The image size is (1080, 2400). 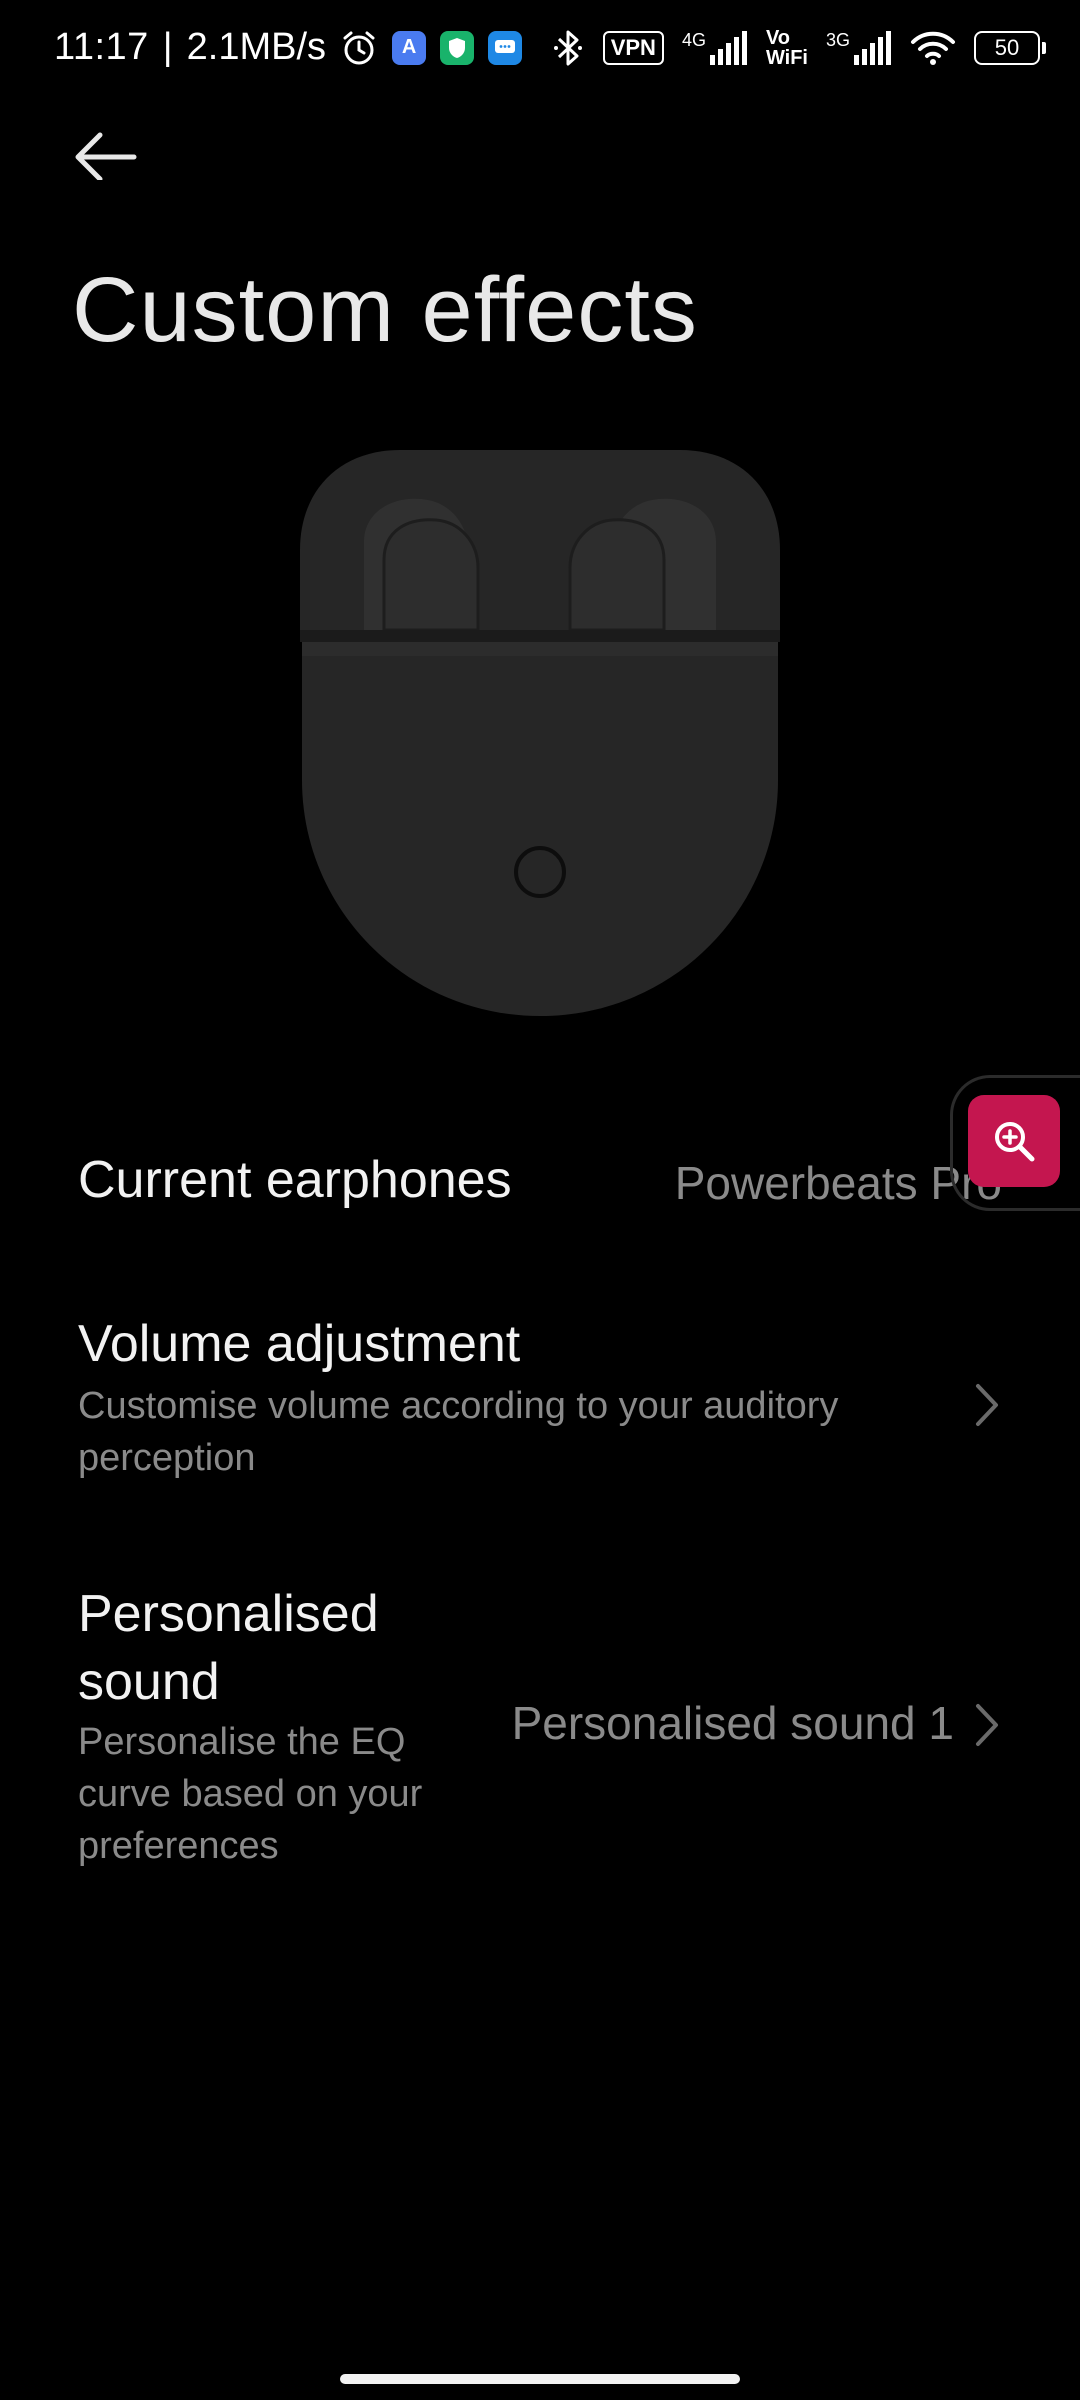 What do you see at coordinates (786, 58) in the screenshot?
I see `wifi-call-label: WiFi` at bounding box center [786, 58].